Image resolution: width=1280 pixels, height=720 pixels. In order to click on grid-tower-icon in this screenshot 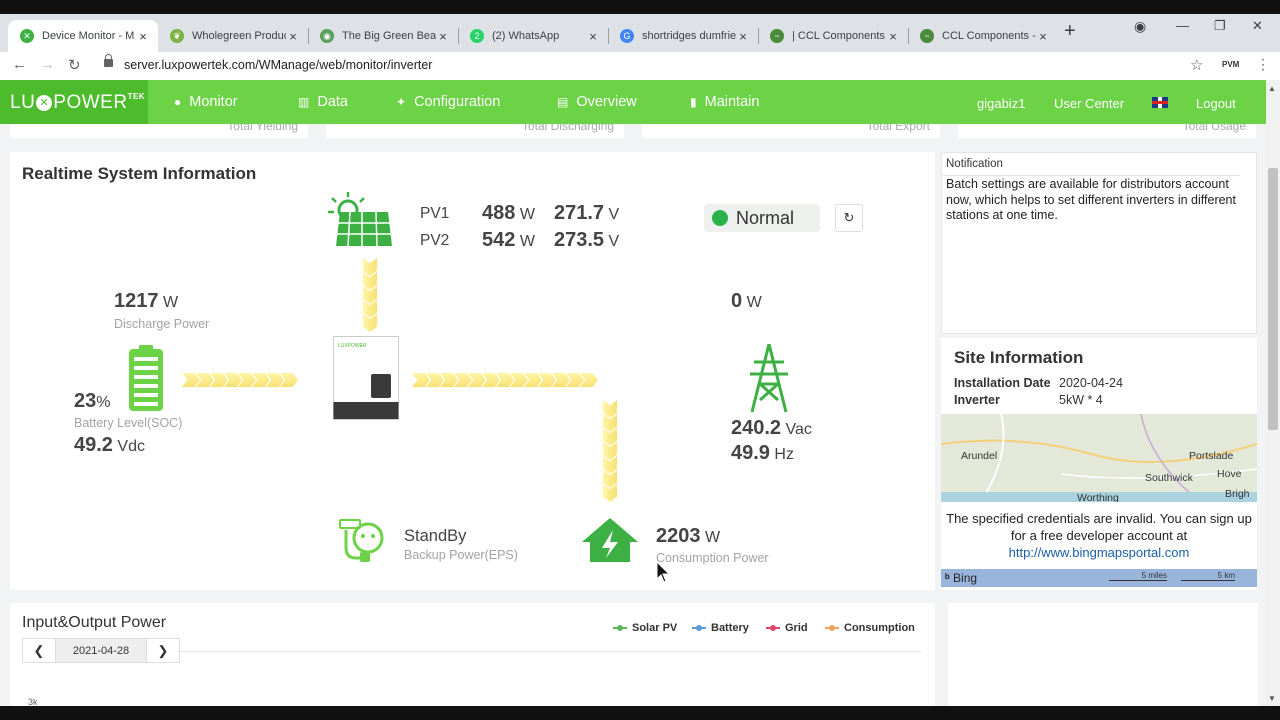, I will do `click(769, 378)`.